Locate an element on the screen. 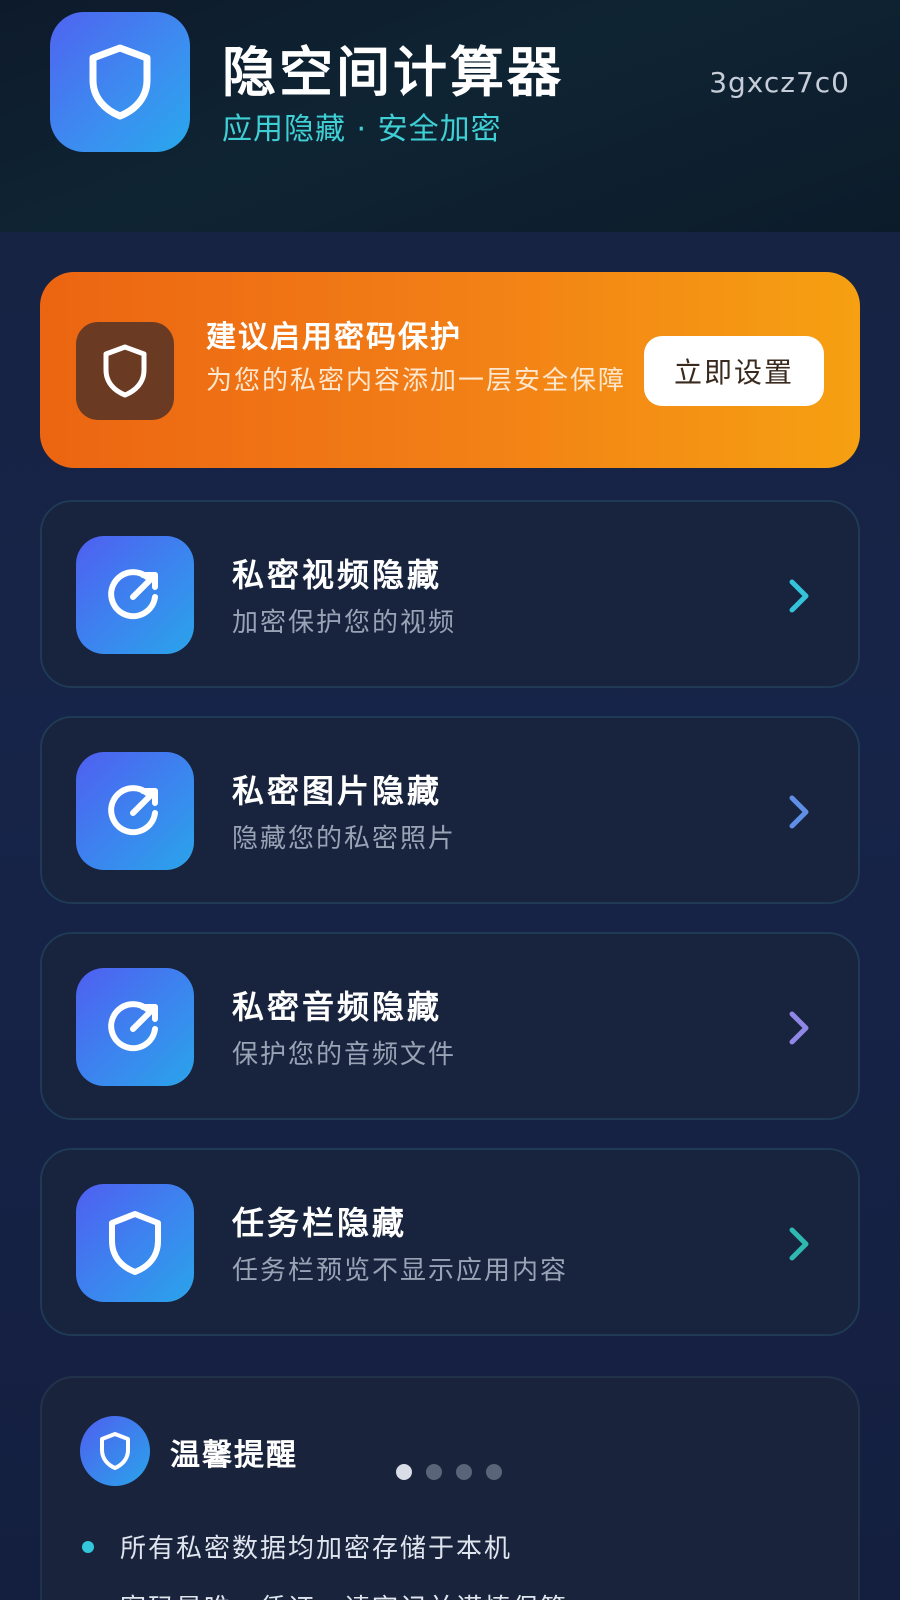  feature-card-taskbar-hide: 任务栏隐藏 任务栏预览不显示应用内容 is located at coordinates (450, 1242).